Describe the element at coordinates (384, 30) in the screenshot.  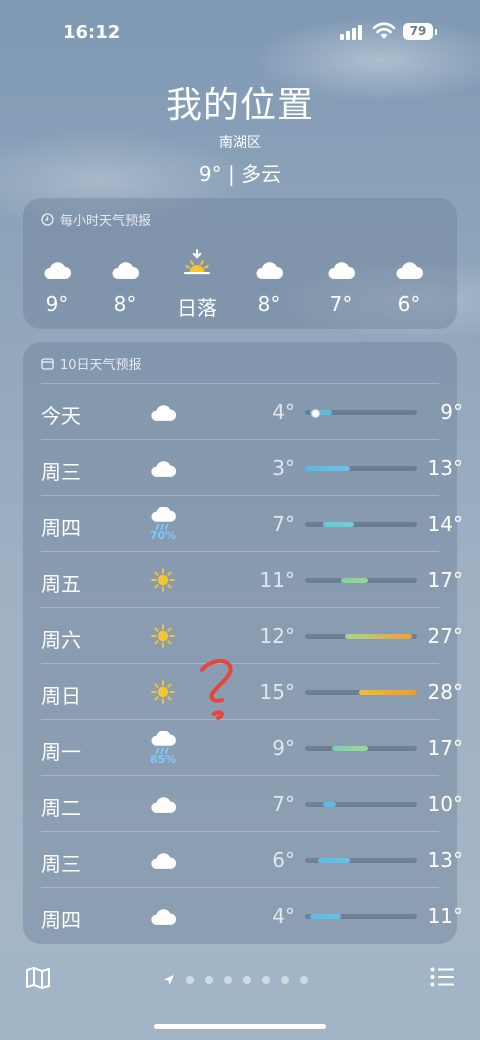
I see `wifi-icon` at that location.